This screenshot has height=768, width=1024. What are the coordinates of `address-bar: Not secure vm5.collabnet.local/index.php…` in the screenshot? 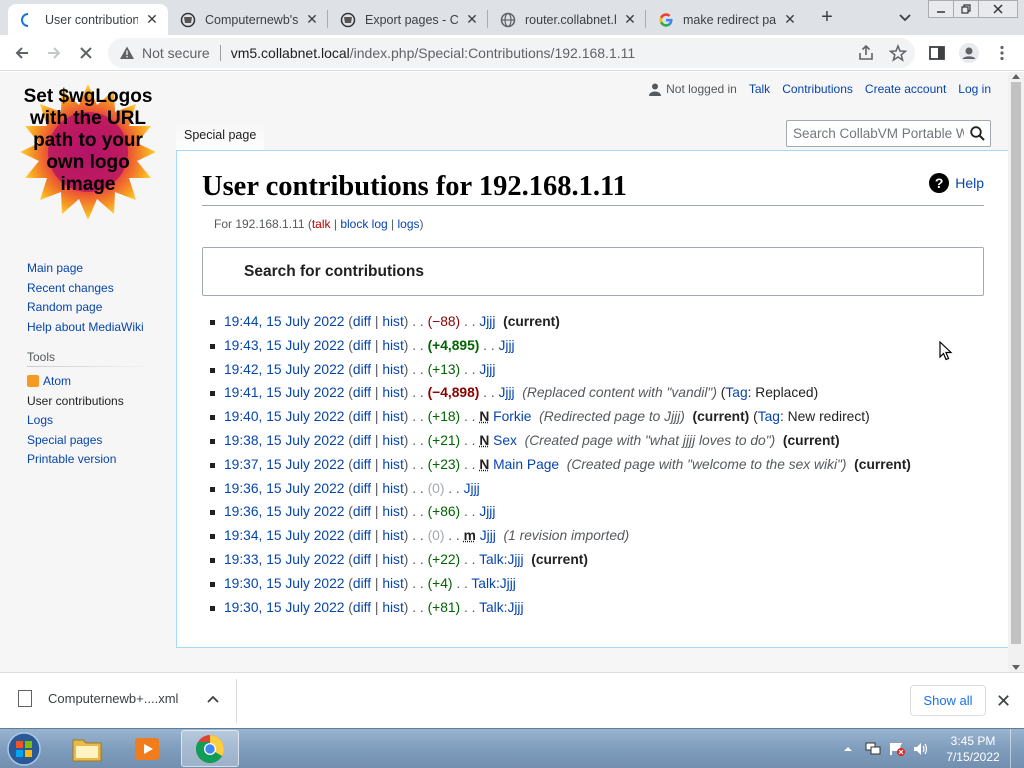 It's located at (511, 53).